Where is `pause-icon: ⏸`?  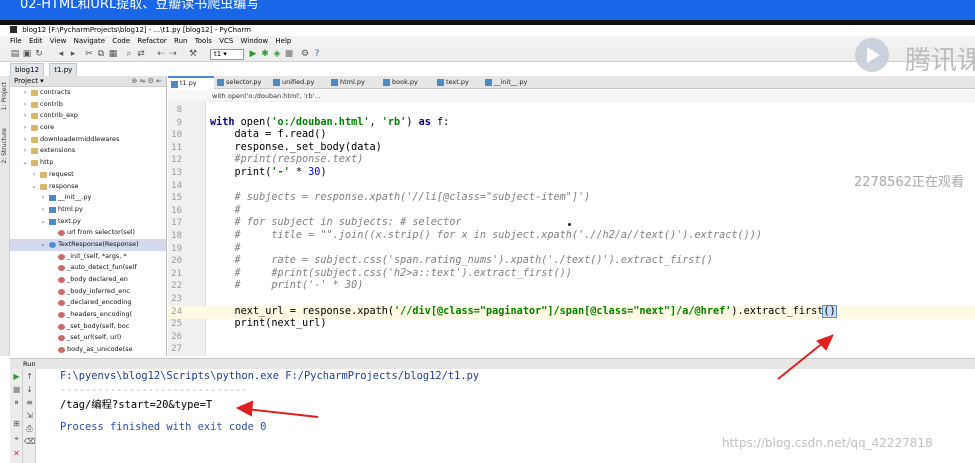 pause-icon: ⏸ is located at coordinates (16, 403).